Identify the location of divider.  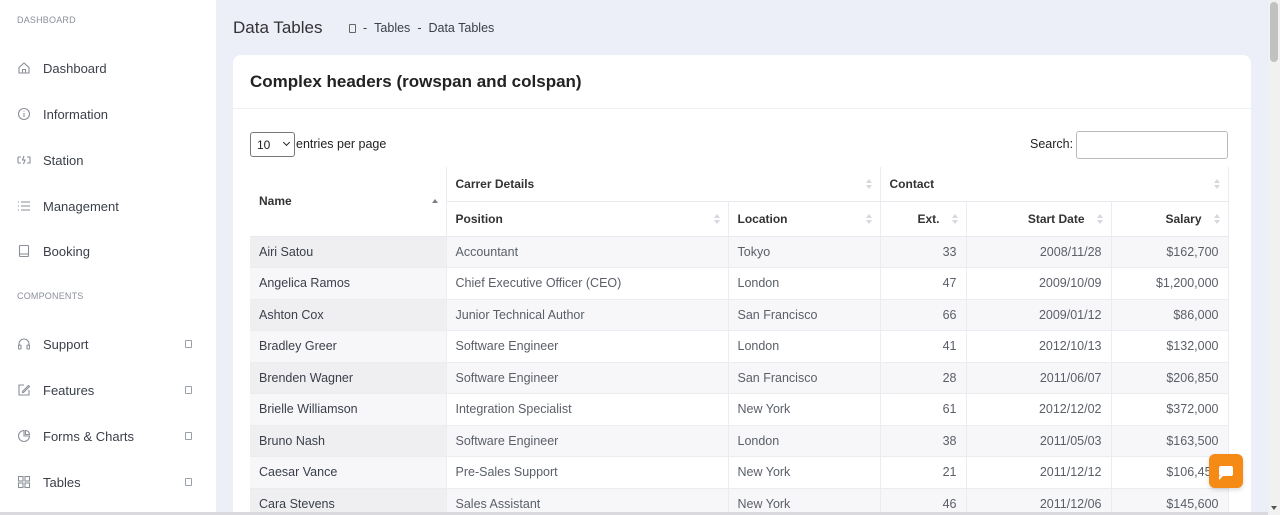
(742, 108).